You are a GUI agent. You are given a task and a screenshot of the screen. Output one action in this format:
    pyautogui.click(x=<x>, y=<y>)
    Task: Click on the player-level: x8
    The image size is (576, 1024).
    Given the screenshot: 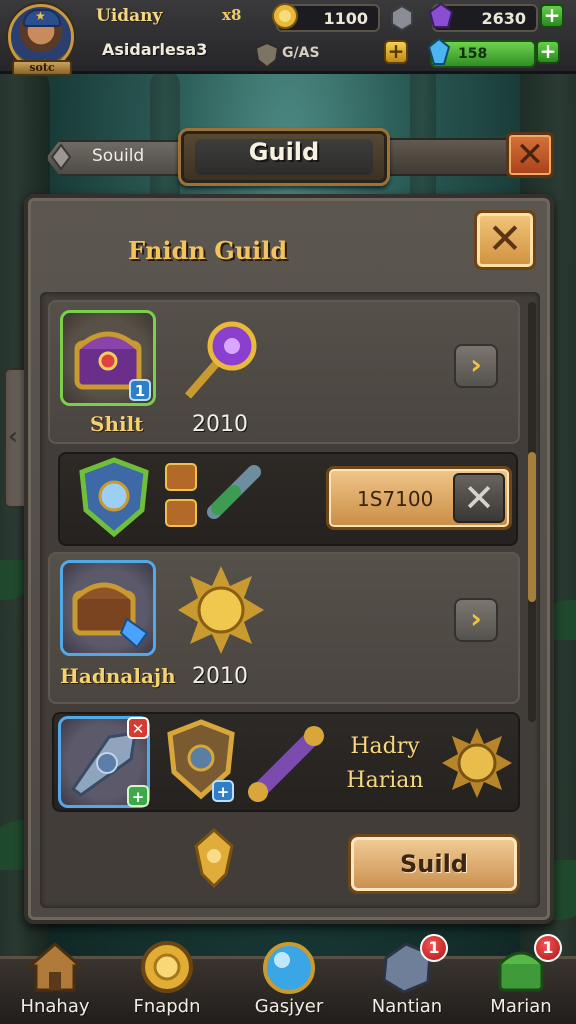 What is the action you would take?
    pyautogui.click(x=232, y=15)
    